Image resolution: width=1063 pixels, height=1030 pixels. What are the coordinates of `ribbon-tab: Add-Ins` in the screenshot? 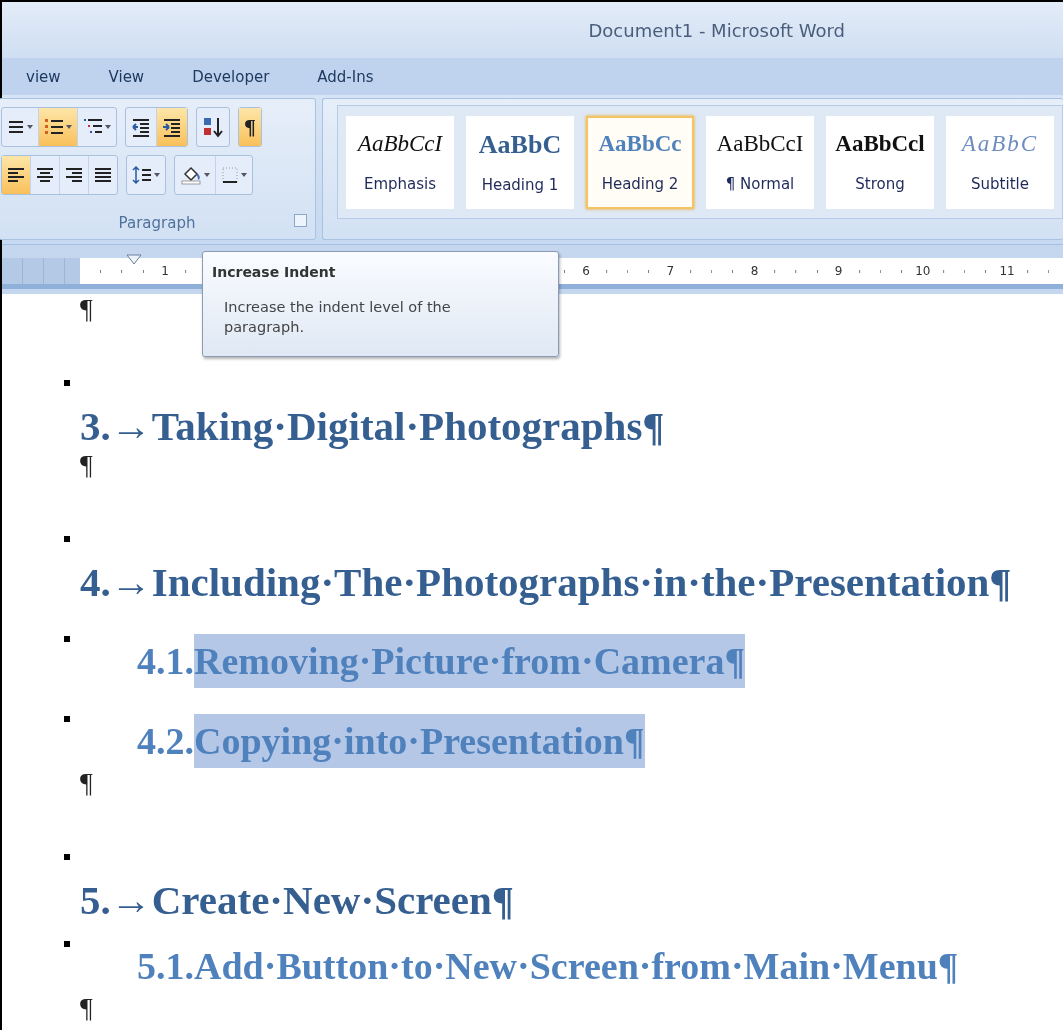 It's located at (345, 76).